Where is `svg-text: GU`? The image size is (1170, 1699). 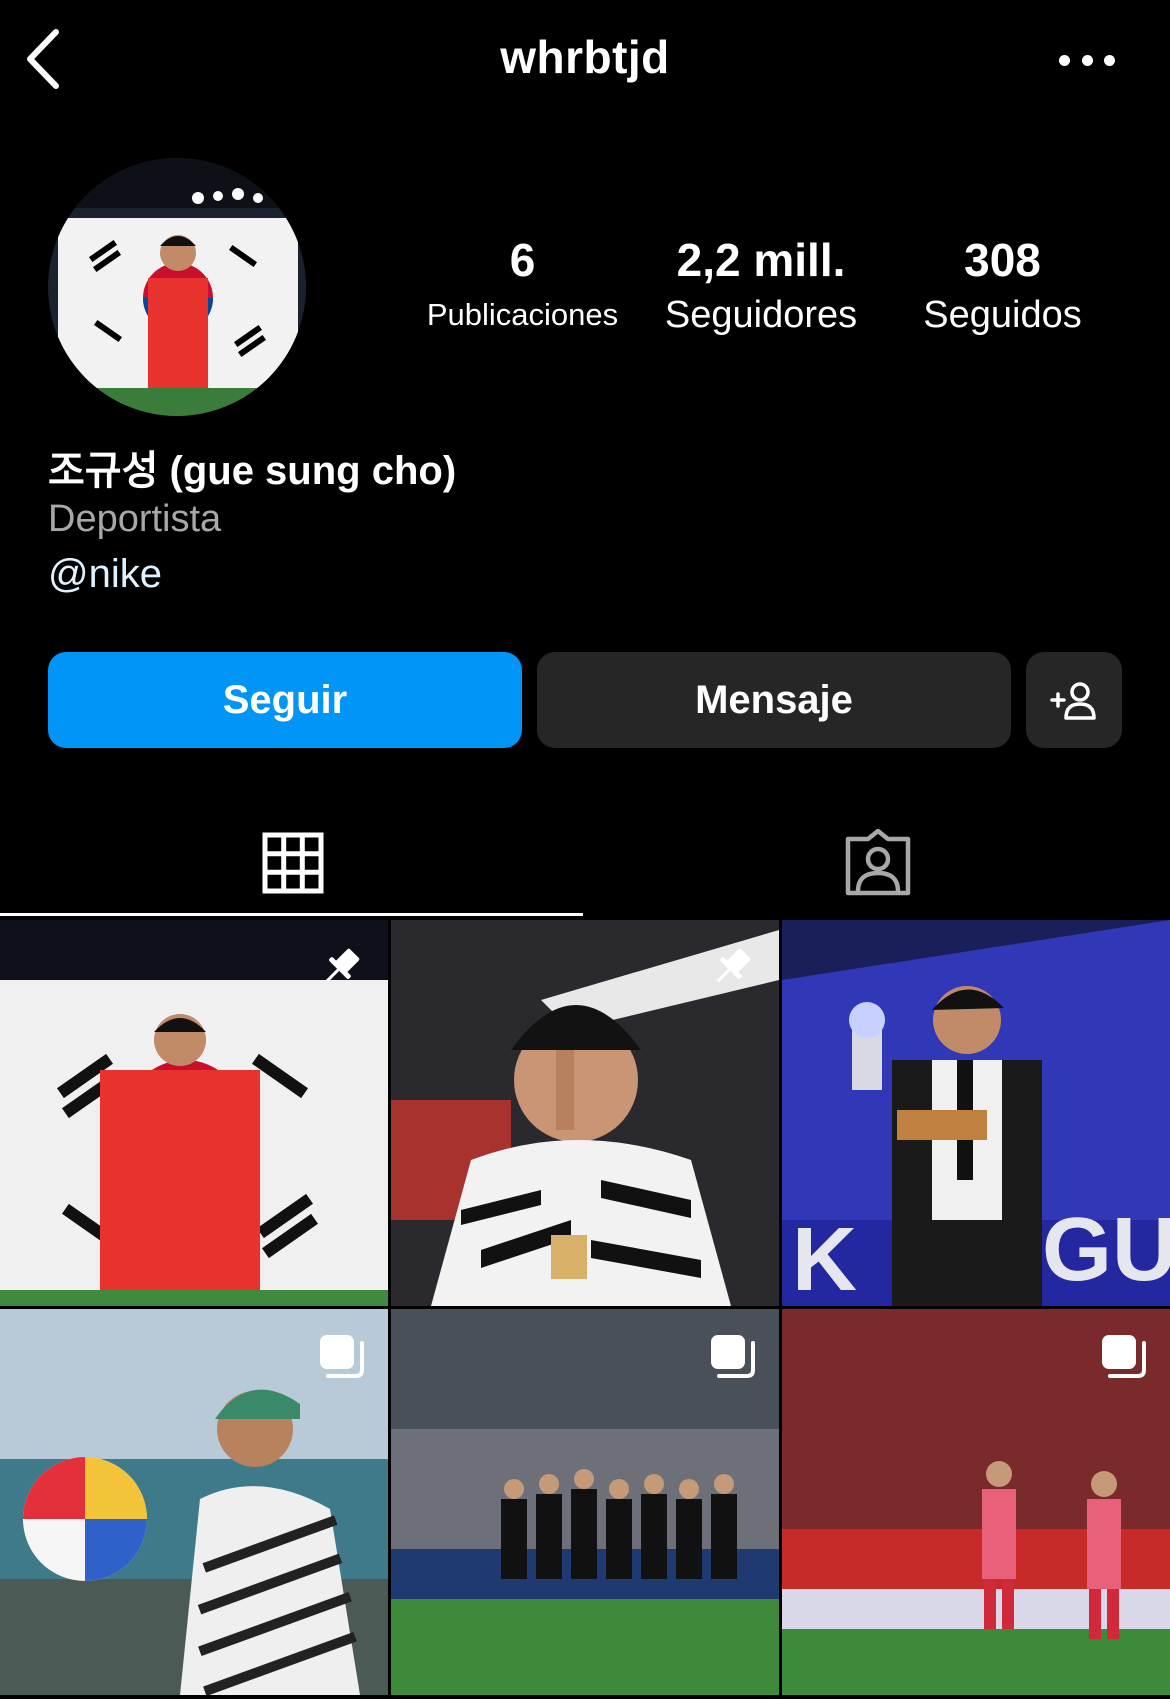
svg-text: GU is located at coordinates (1106, 1250).